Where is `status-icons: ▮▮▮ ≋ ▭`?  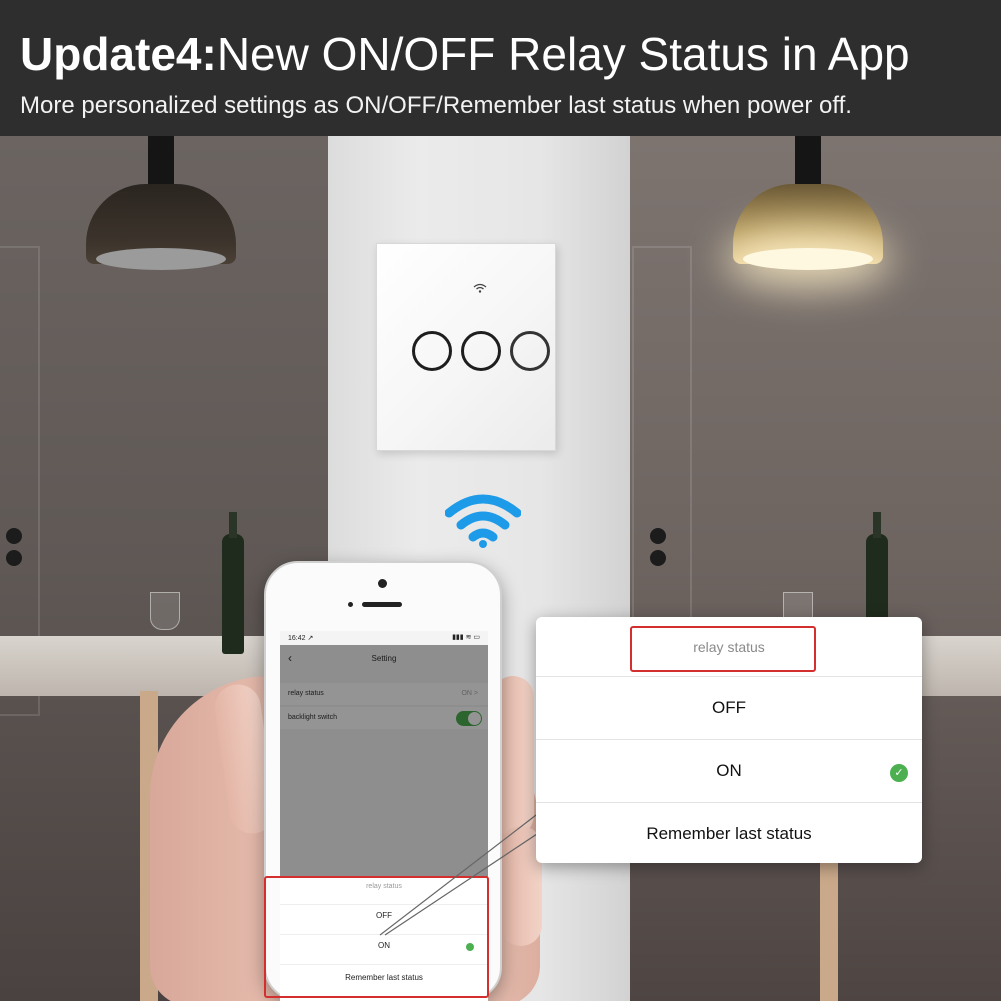 status-icons: ▮▮▮ ≋ ▭ is located at coordinates (466, 637).